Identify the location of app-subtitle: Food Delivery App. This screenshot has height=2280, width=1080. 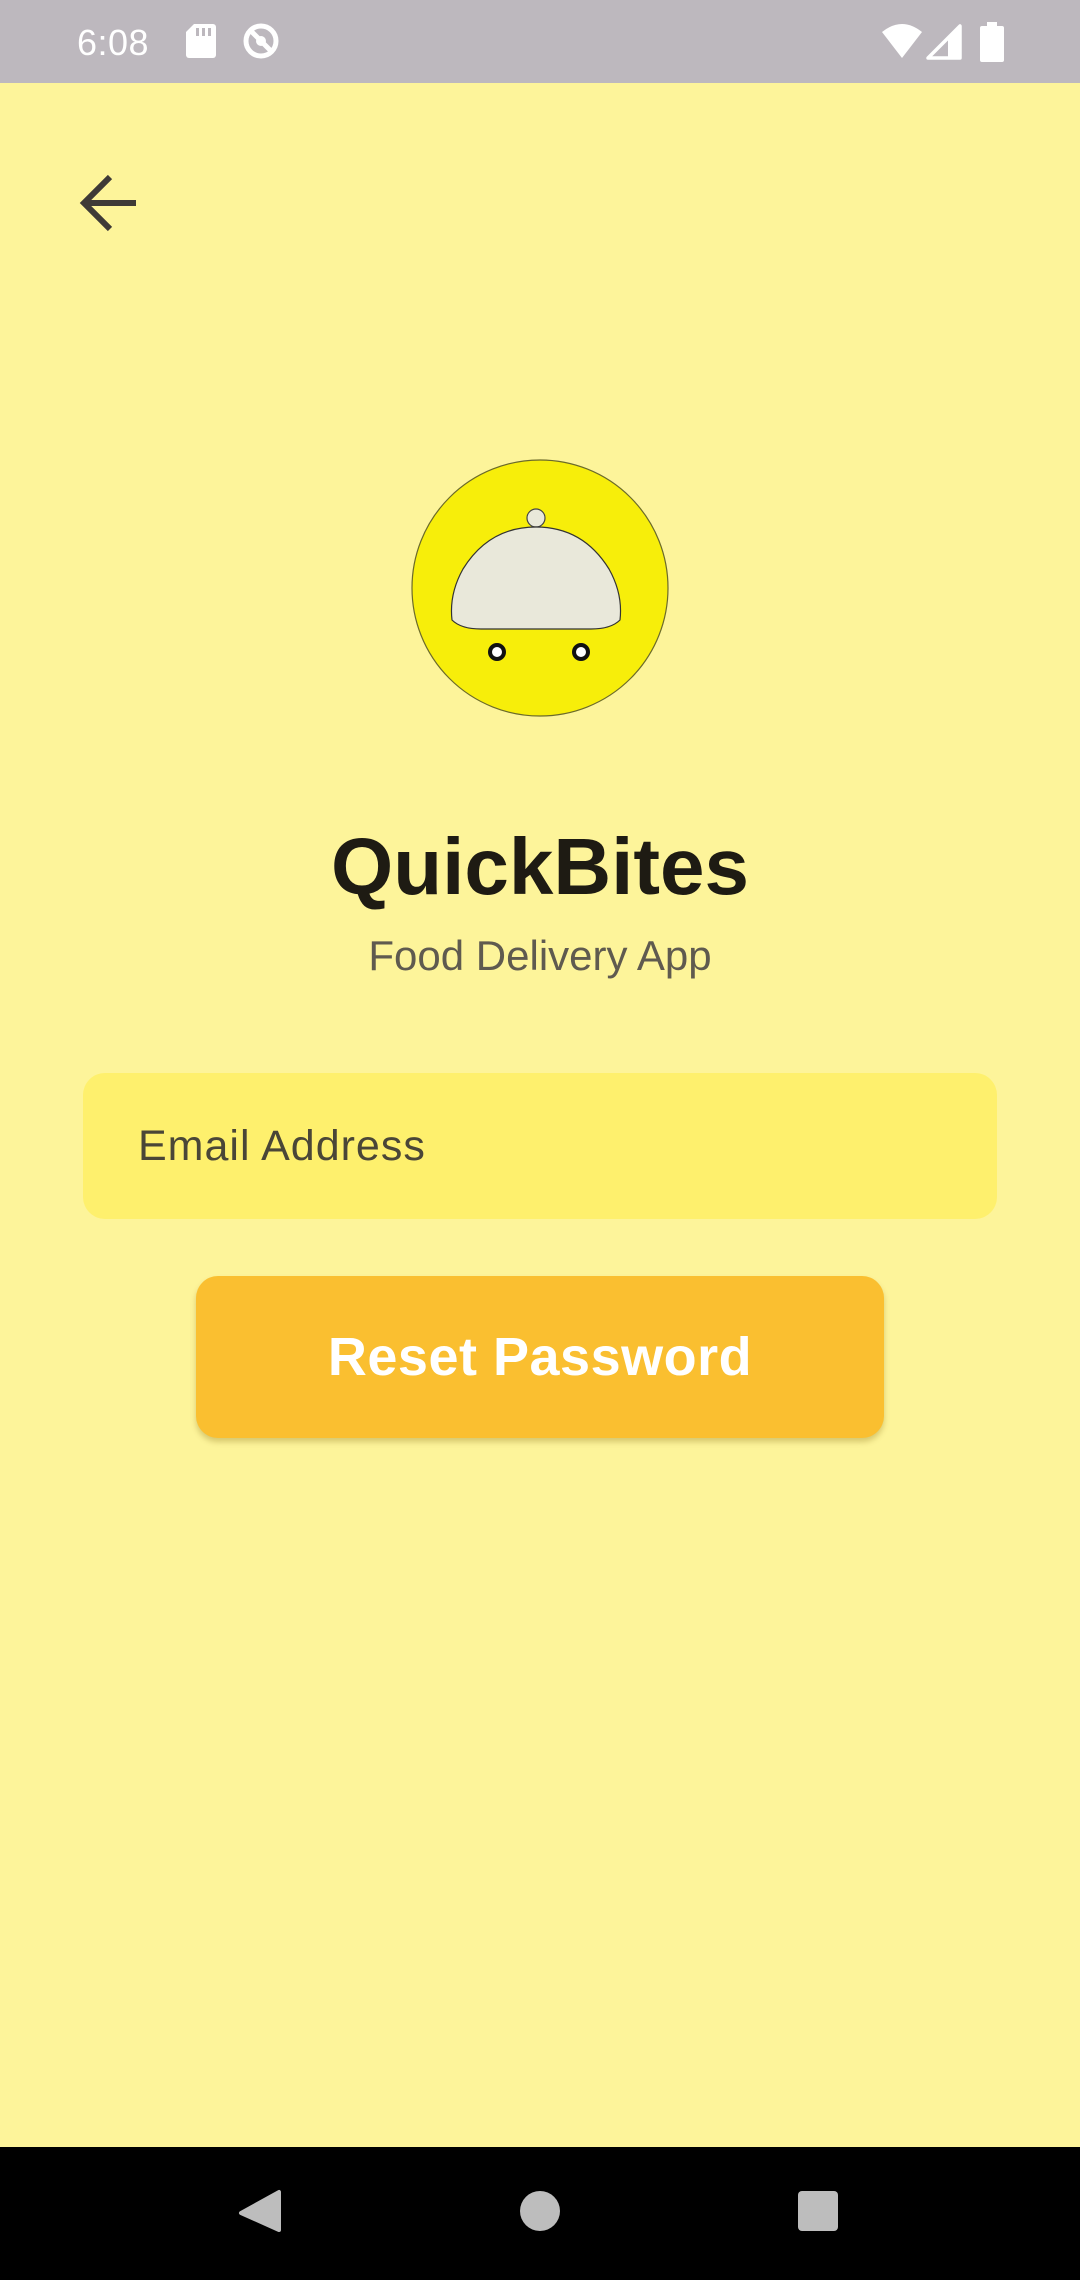
(540, 955).